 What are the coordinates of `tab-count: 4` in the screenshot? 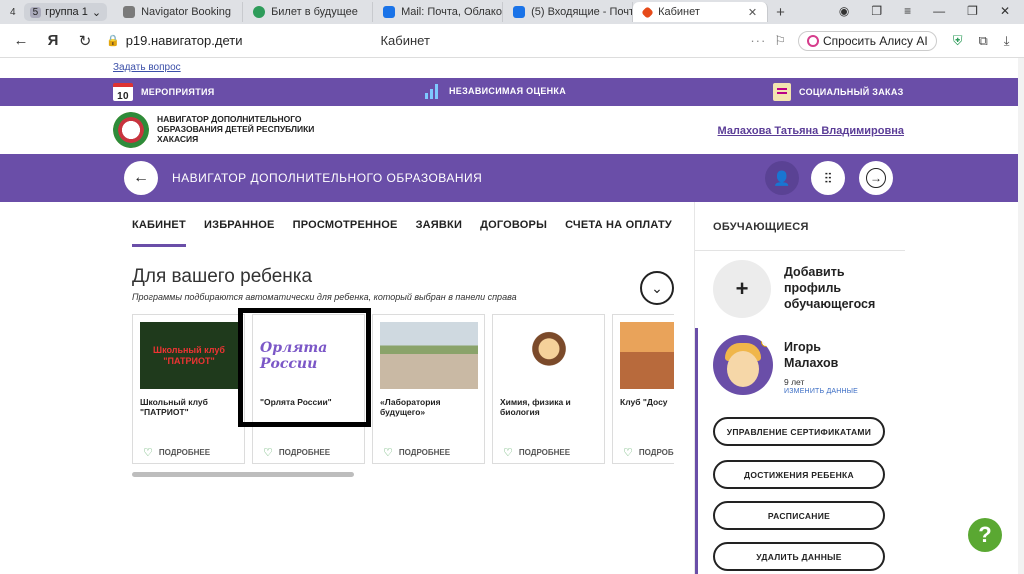 It's located at (13, 12).